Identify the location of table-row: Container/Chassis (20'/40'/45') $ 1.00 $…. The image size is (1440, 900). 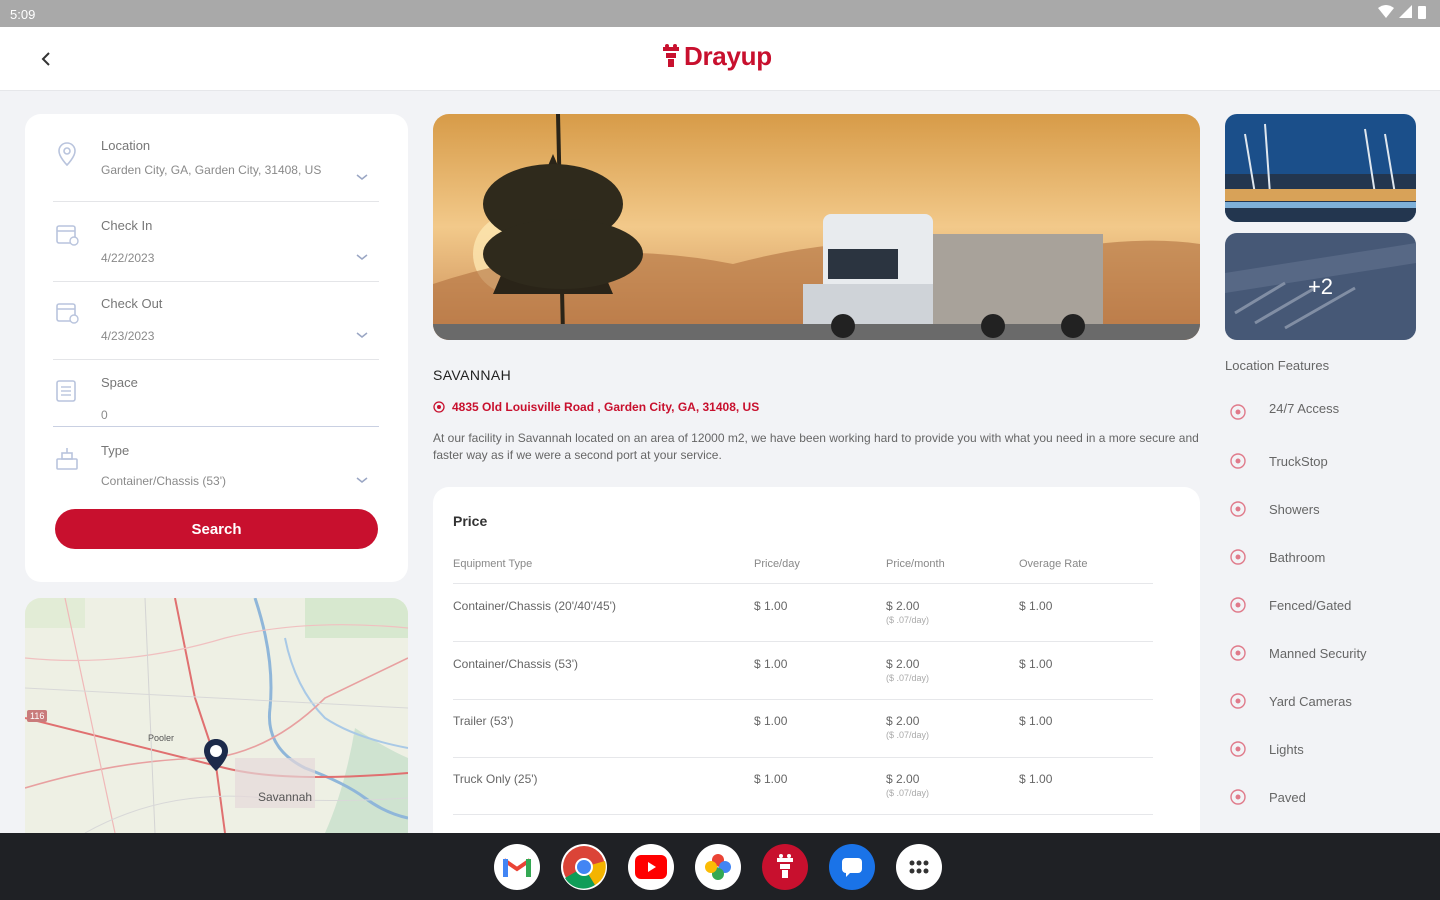
(803, 612).